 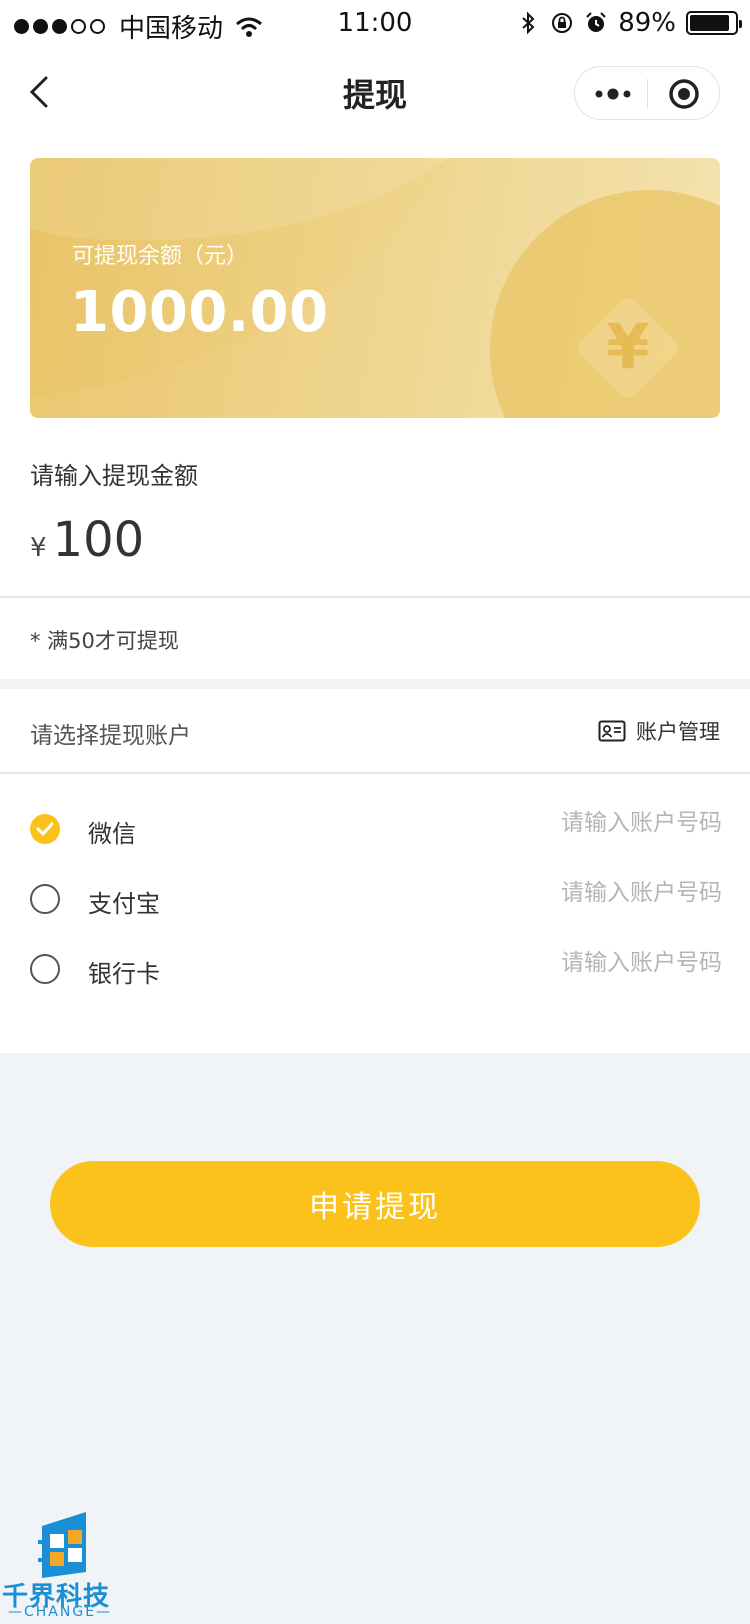 I want to click on yen-coin-icon: ¥, so click(x=628, y=348).